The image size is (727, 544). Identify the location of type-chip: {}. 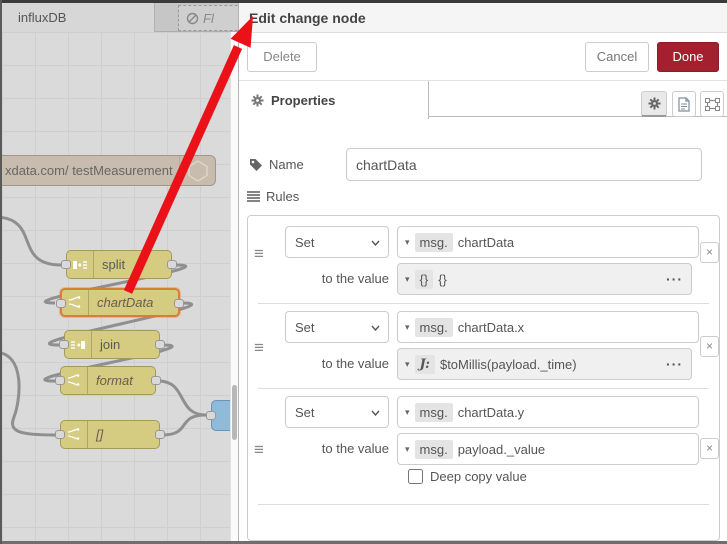
(424, 279).